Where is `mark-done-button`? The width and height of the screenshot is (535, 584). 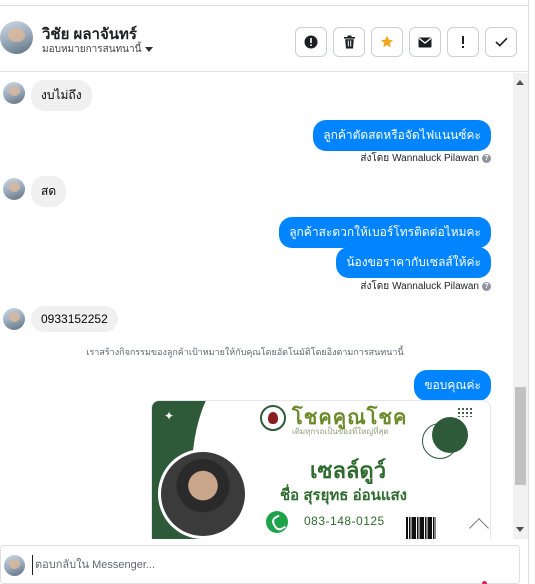 mark-done-button is located at coordinates (501, 42).